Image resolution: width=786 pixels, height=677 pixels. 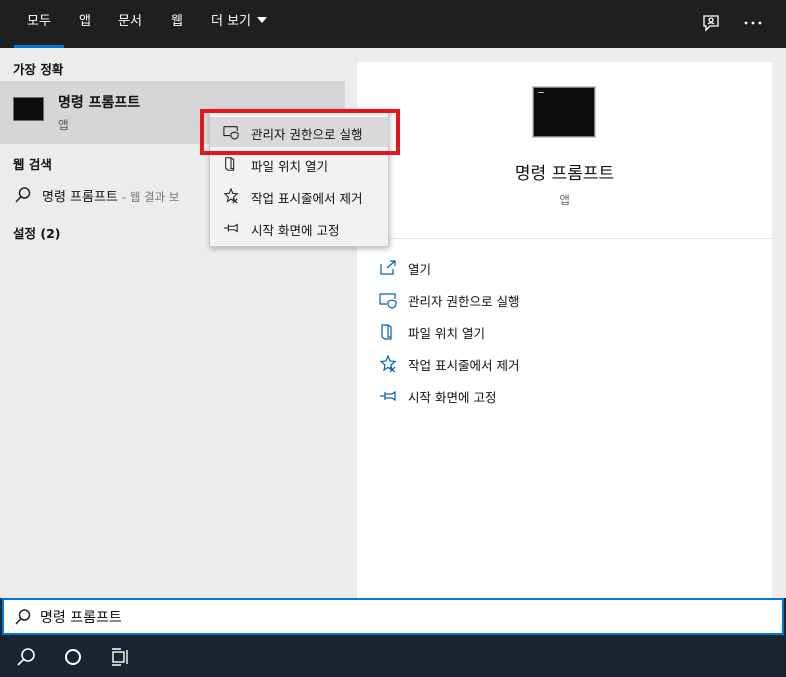 What do you see at coordinates (80, 197) in the screenshot?
I see `web-result-text: 명령 프롬프트` at bounding box center [80, 197].